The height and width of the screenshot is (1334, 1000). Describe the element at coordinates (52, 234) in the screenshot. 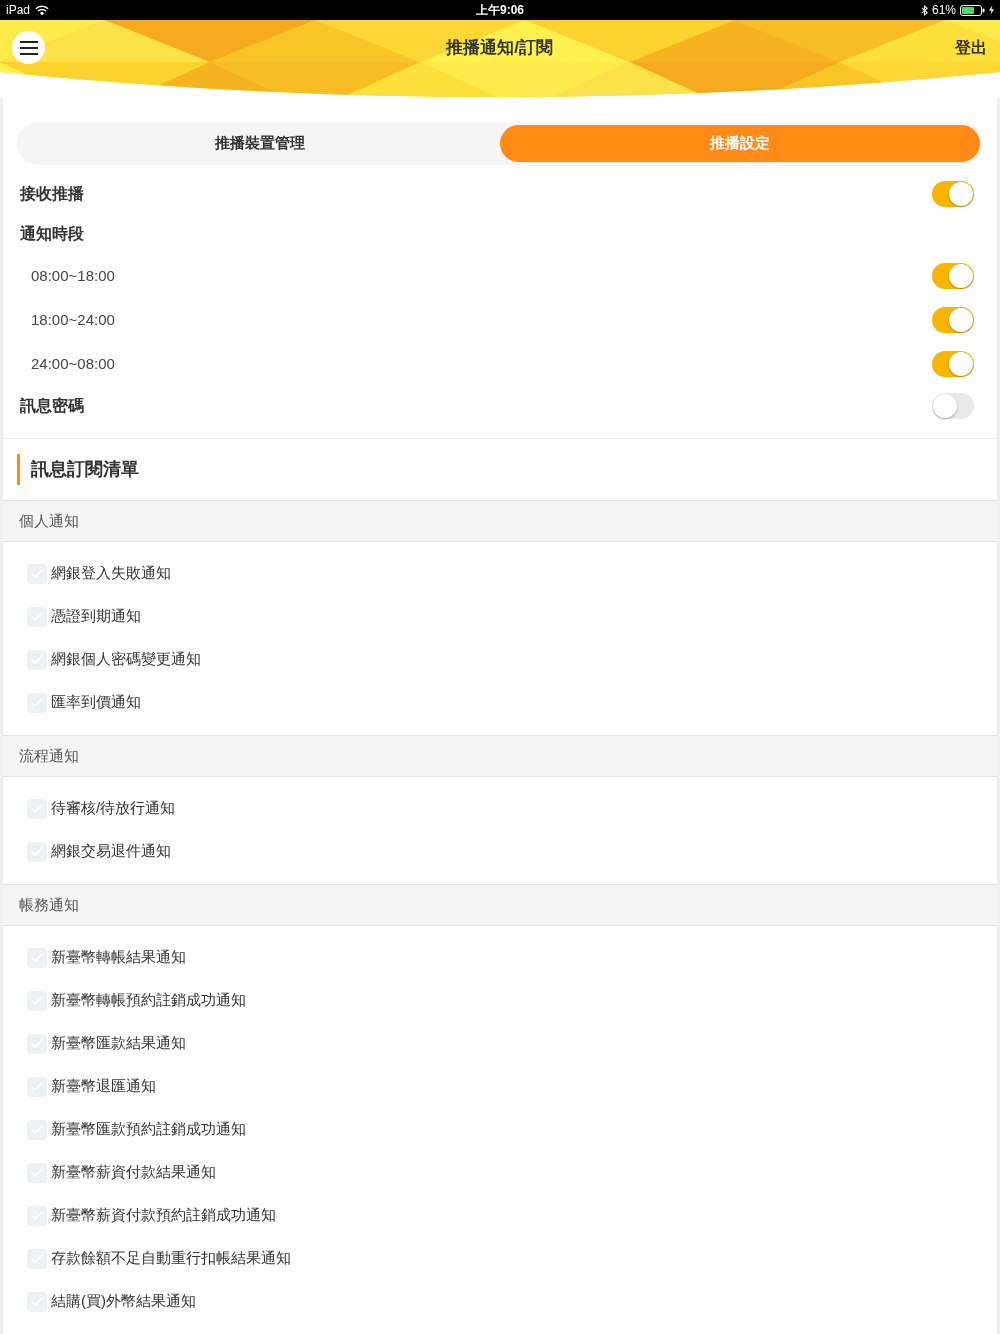

I see `setting-heading: 通知時段` at that location.